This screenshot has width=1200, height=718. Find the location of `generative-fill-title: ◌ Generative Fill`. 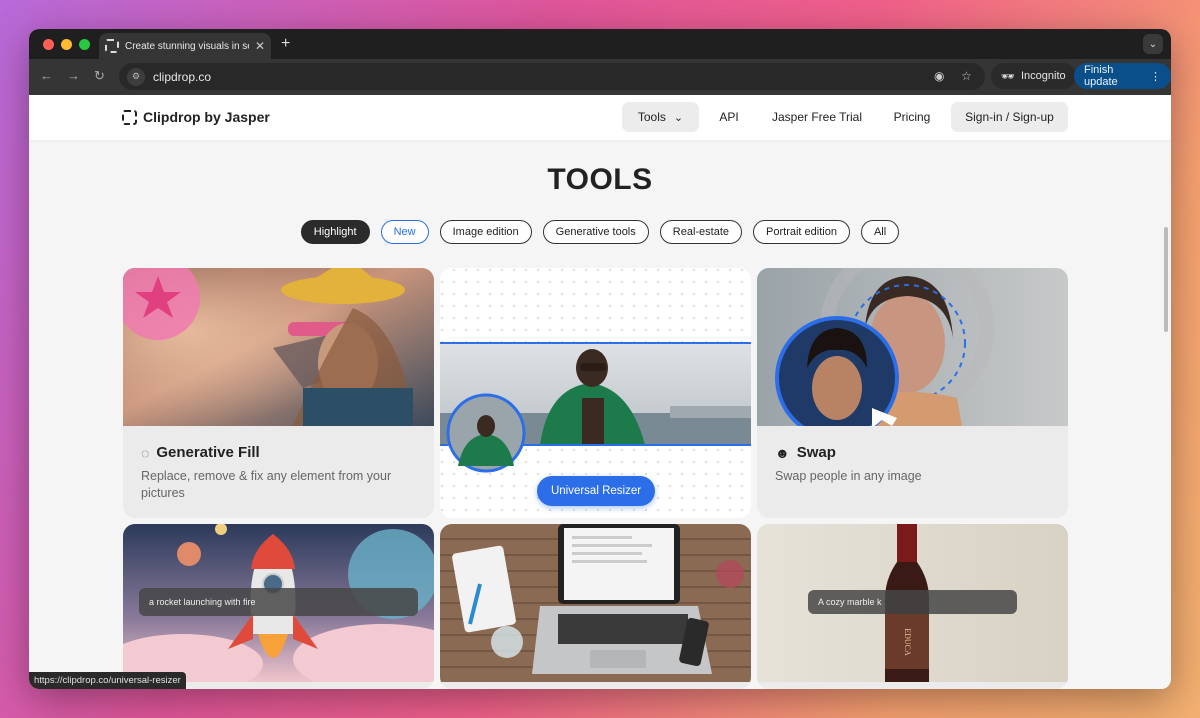

generative-fill-title: ◌ Generative Fill is located at coordinates (200, 452).